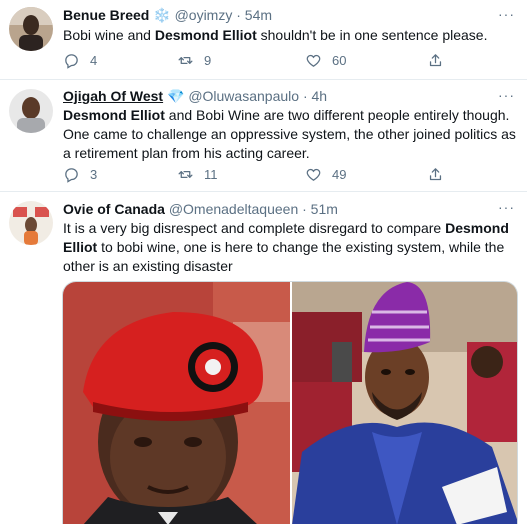 This screenshot has width=527, height=524. Describe the element at coordinates (113, 96) in the screenshot. I see `display-name: Ojigah Of West` at that location.